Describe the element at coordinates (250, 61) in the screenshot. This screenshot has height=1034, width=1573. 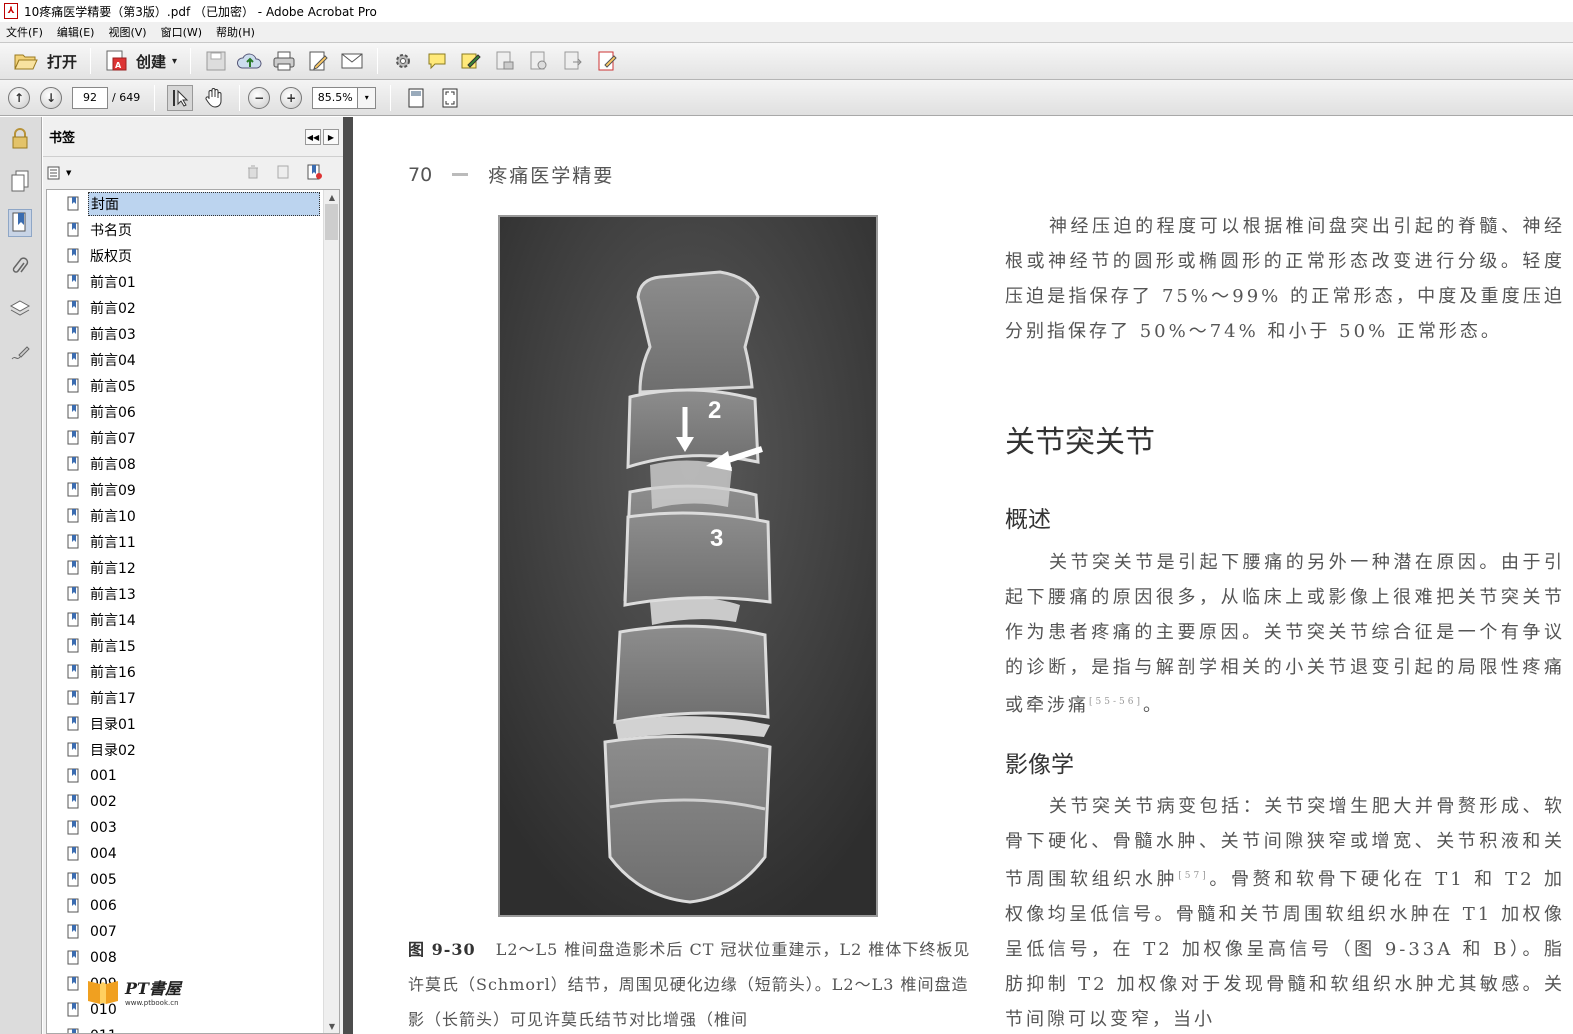
I see `upload-button` at that location.